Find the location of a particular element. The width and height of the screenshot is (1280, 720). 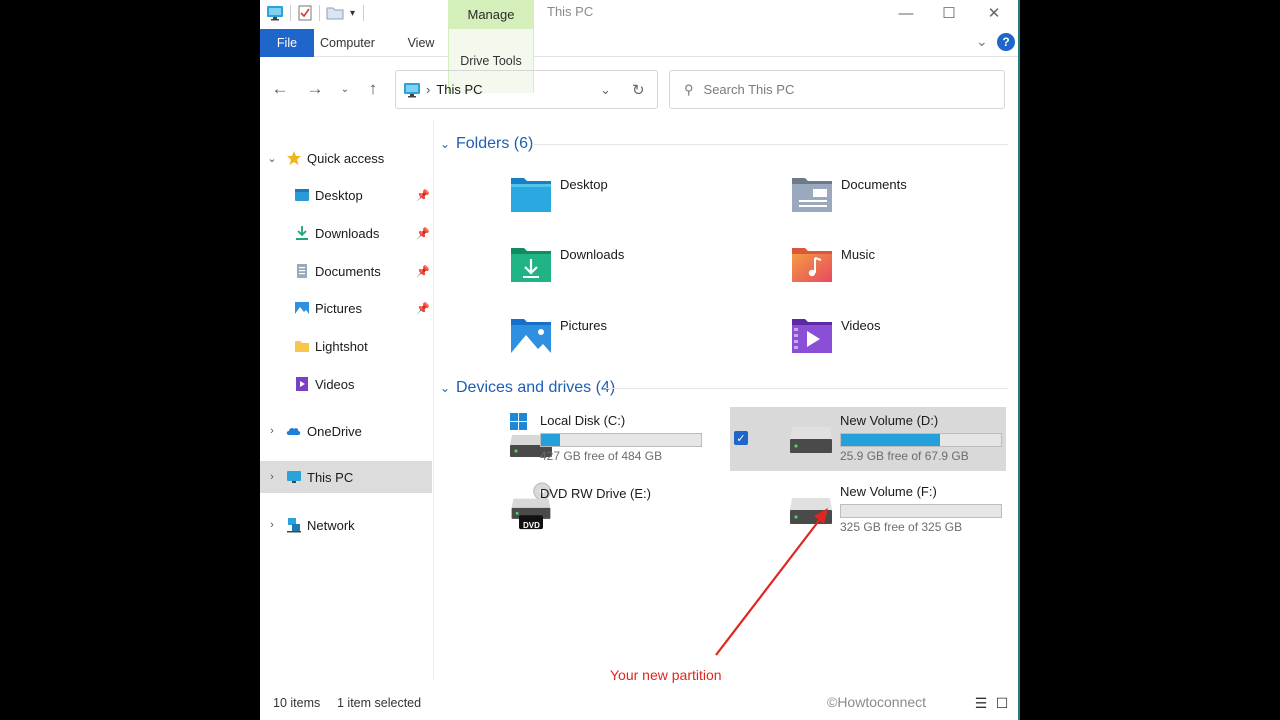

this-pc-icon is located at coordinates (275, 13).